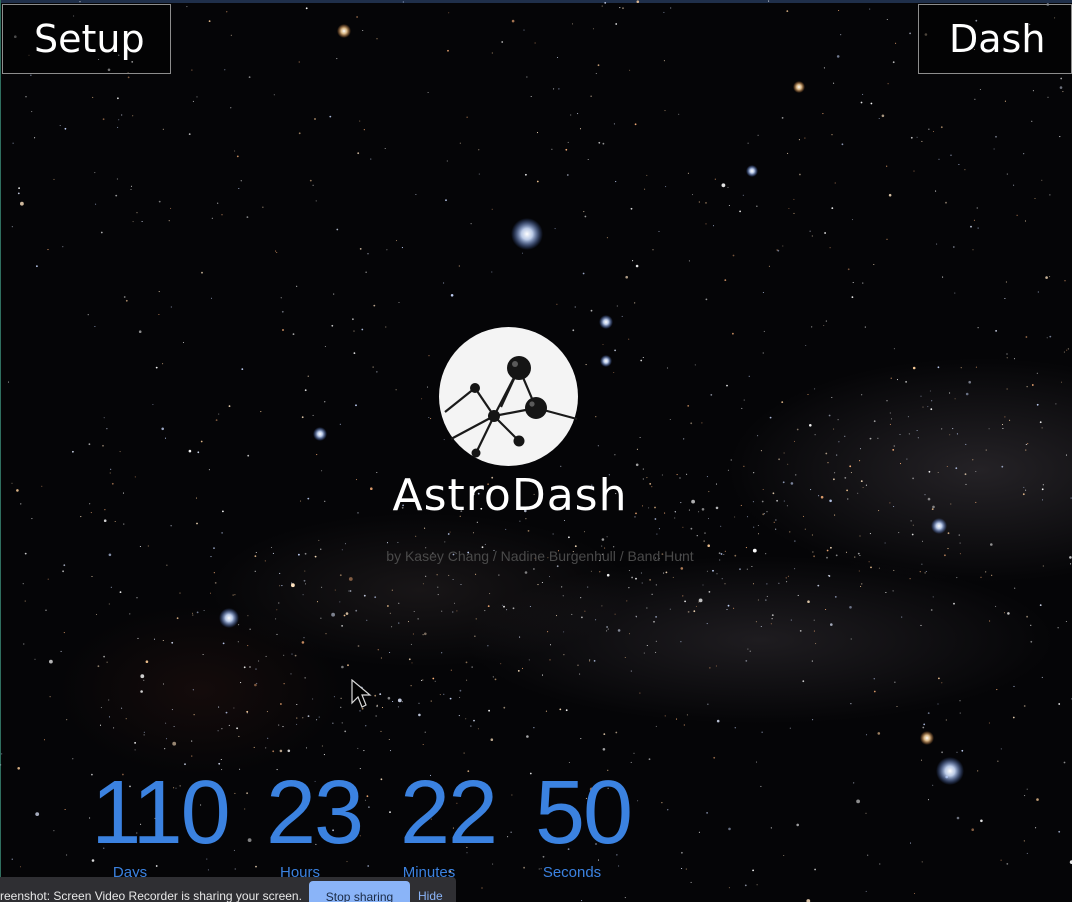 The height and width of the screenshot is (902, 1072). Describe the element at coordinates (606, 322) in the screenshot. I see `bright-star` at that location.